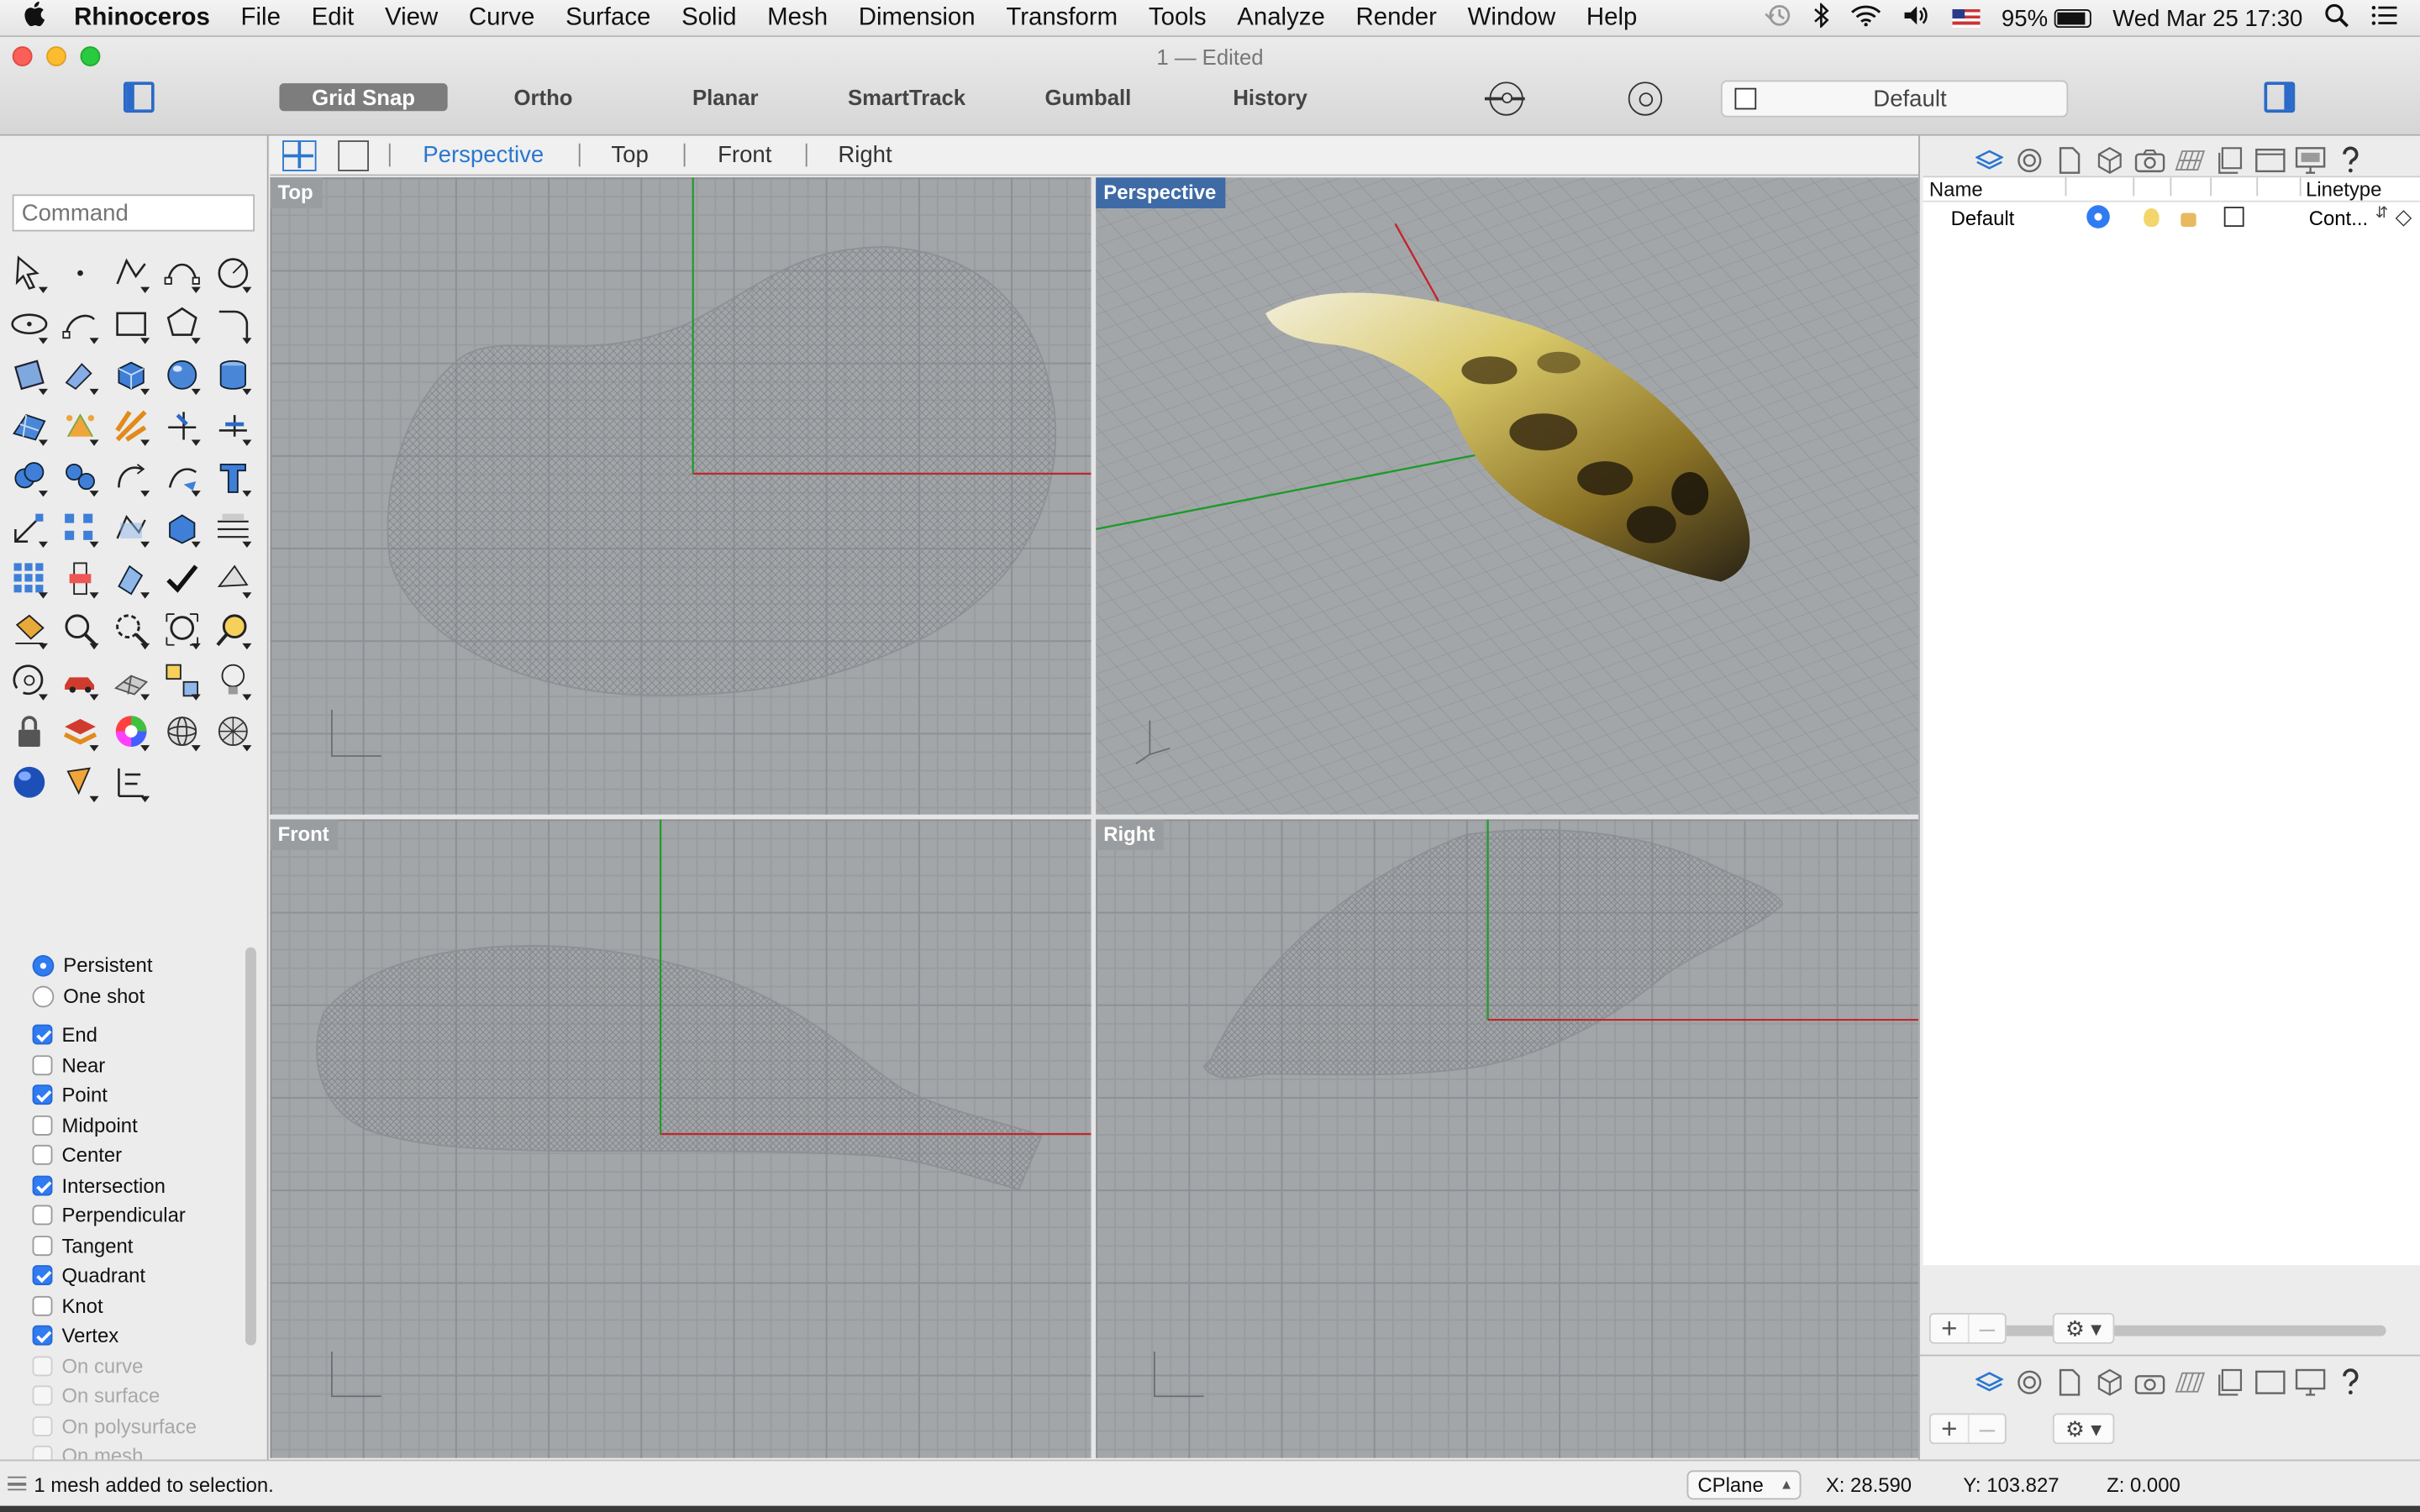 The image size is (2420, 1512). What do you see at coordinates (1821, 18) in the screenshot?
I see `bluetooth-icon` at bounding box center [1821, 18].